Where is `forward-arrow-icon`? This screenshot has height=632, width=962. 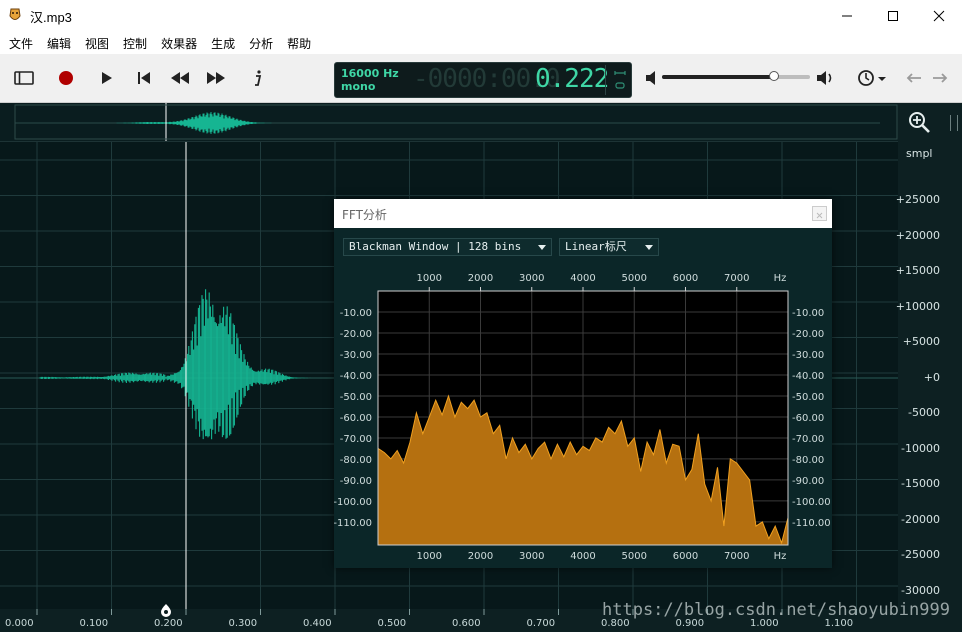 forward-arrow-icon is located at coordinates (940, 78).